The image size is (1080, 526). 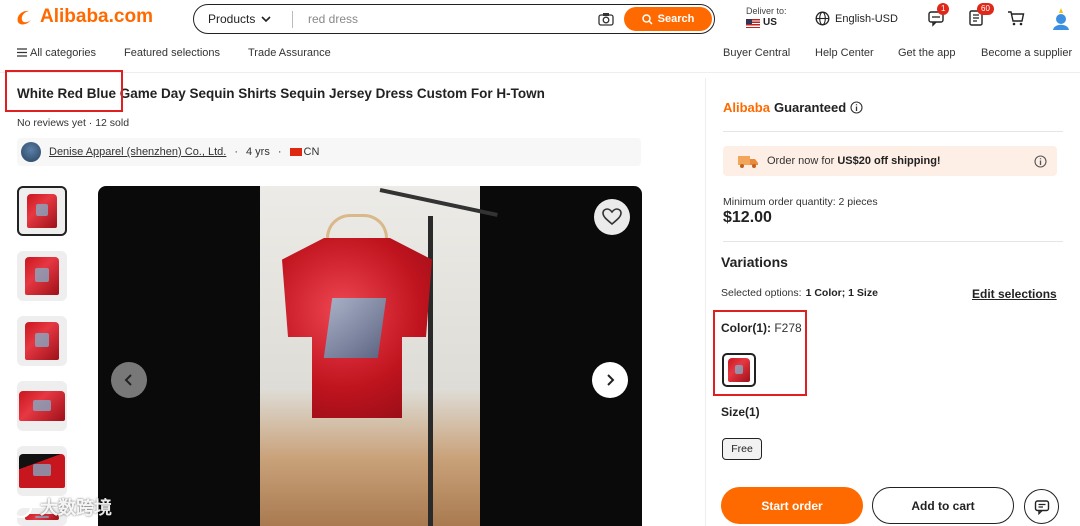 What do you see at coordinates (1026, 53) in the screenshot?
I see `become-supplier-link: Become a supplier` at bounding box center [1026, 53].